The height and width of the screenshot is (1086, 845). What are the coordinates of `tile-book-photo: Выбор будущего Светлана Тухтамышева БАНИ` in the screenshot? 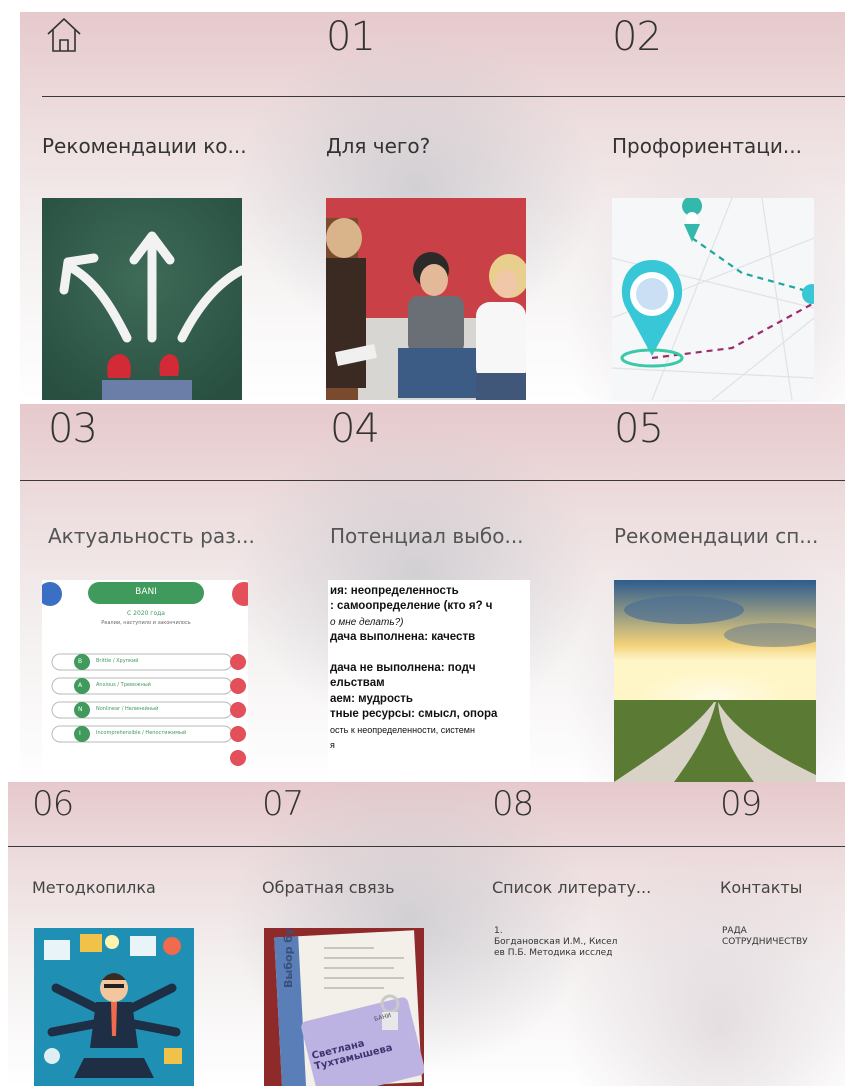 It's located at (344, 1007).